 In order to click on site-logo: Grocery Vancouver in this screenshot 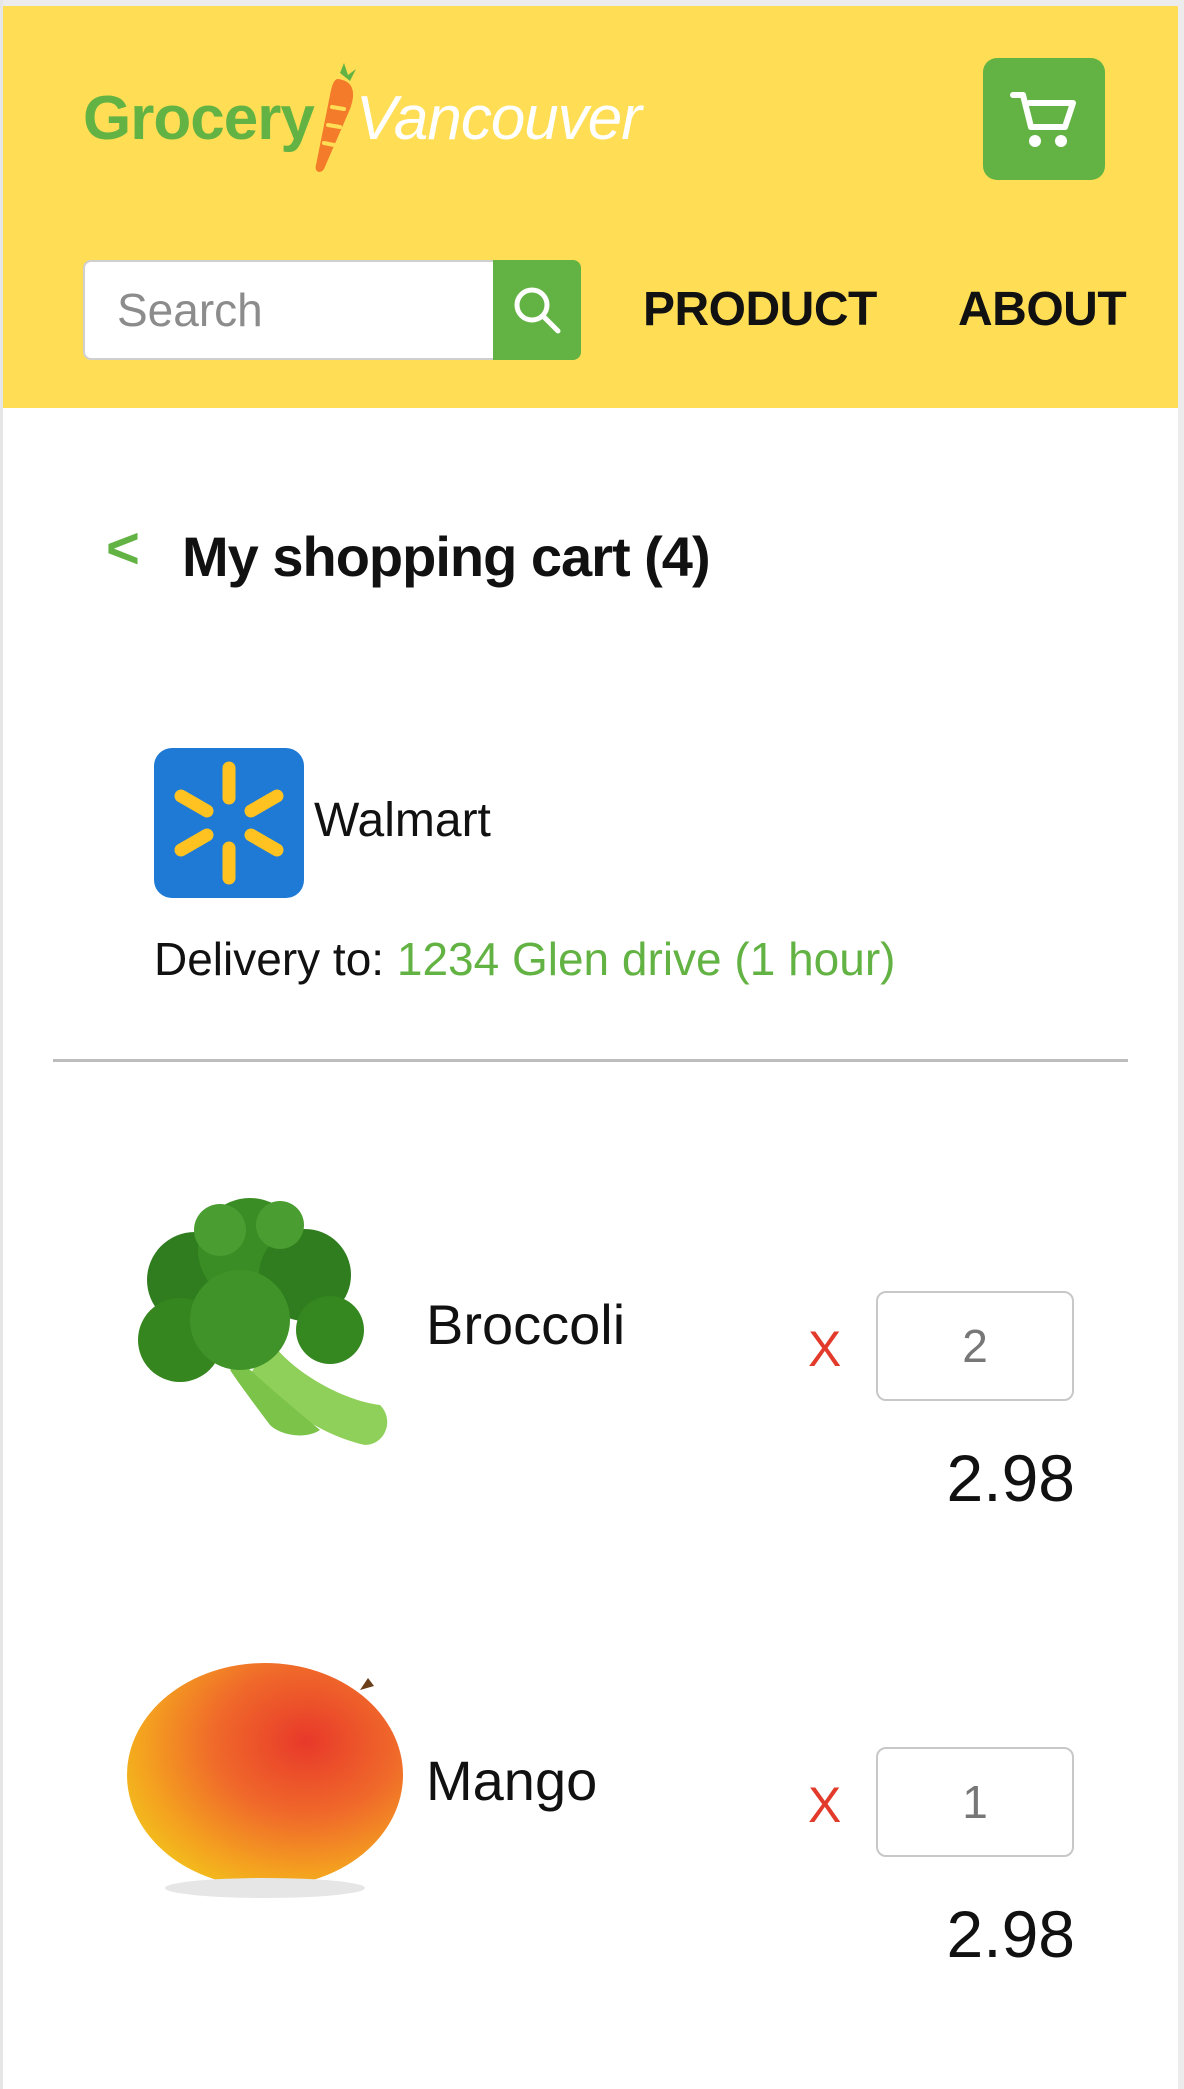, I will do `click(362, 118)`.